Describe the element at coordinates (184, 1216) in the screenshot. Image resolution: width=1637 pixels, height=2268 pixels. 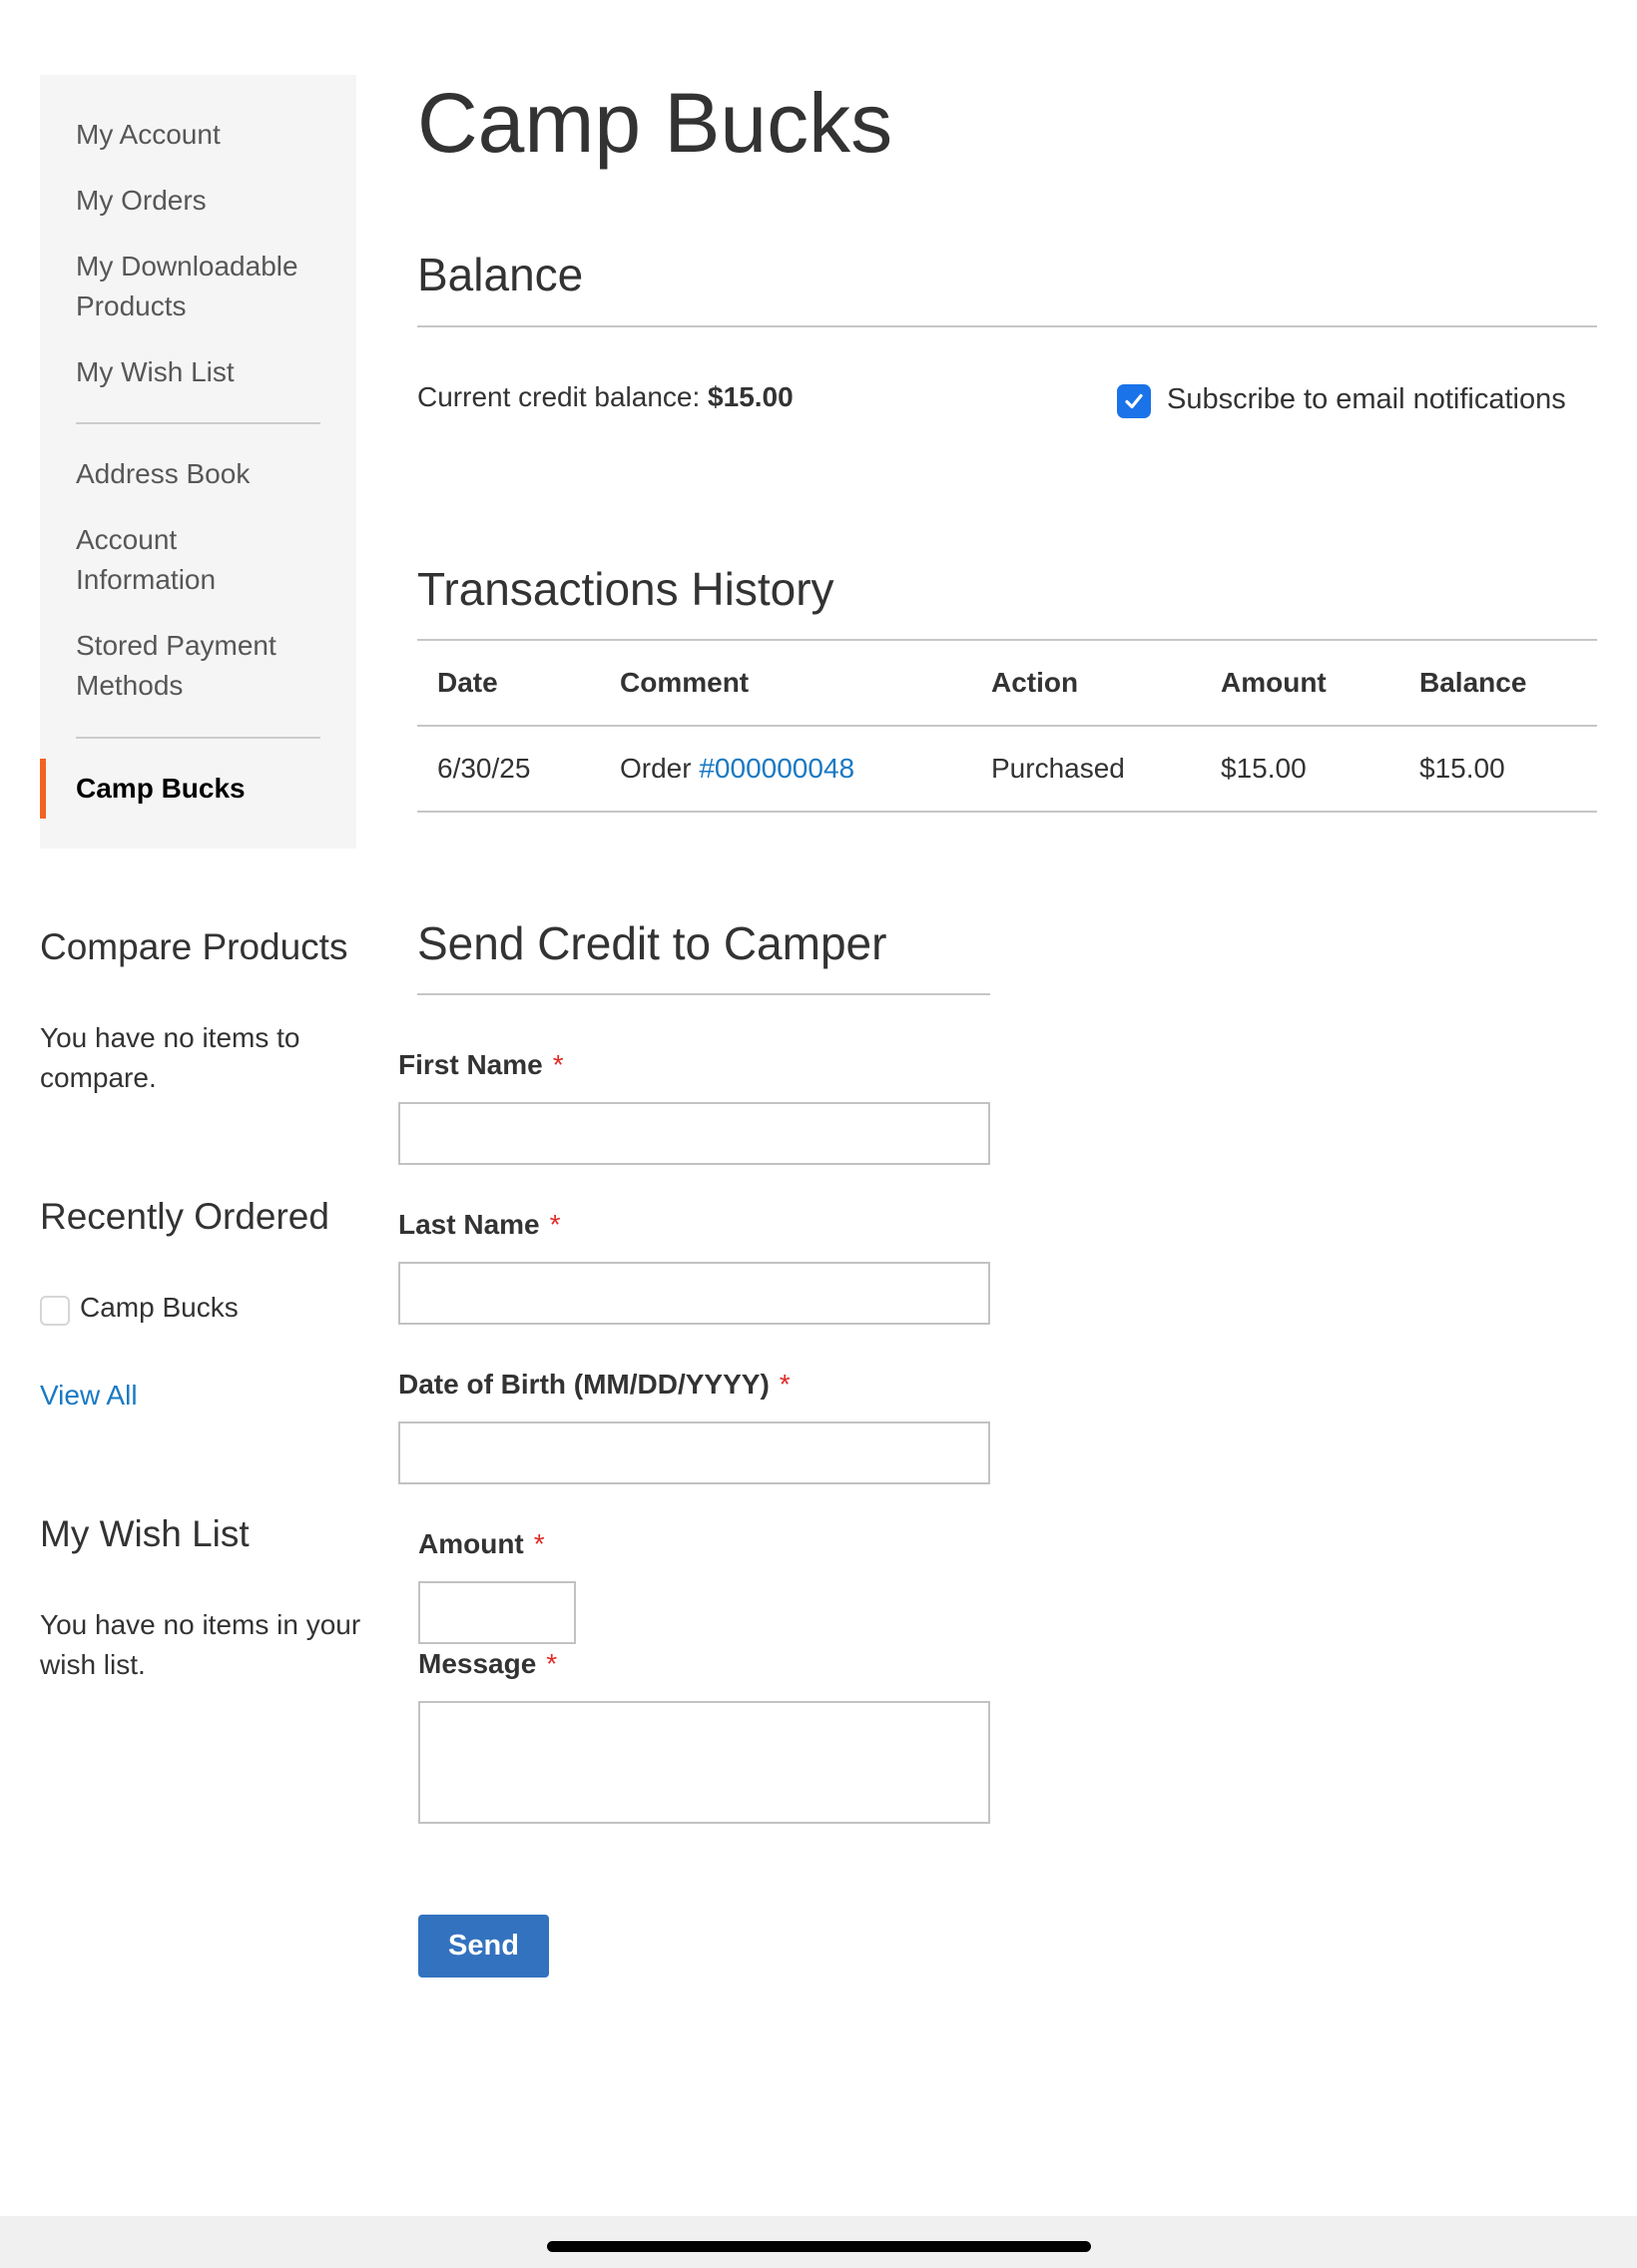
I see `recently-ordered-title: Recently Ordered` at that location.